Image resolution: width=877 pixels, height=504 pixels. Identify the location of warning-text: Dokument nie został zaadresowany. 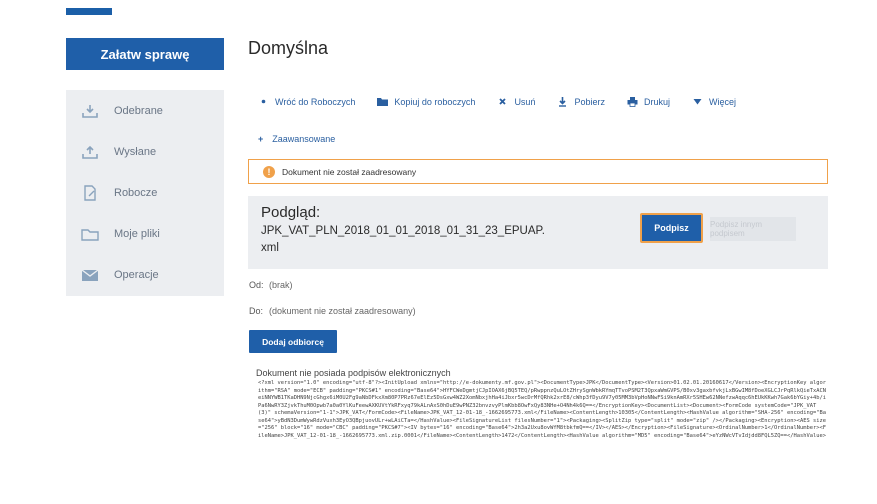
(349, 171).